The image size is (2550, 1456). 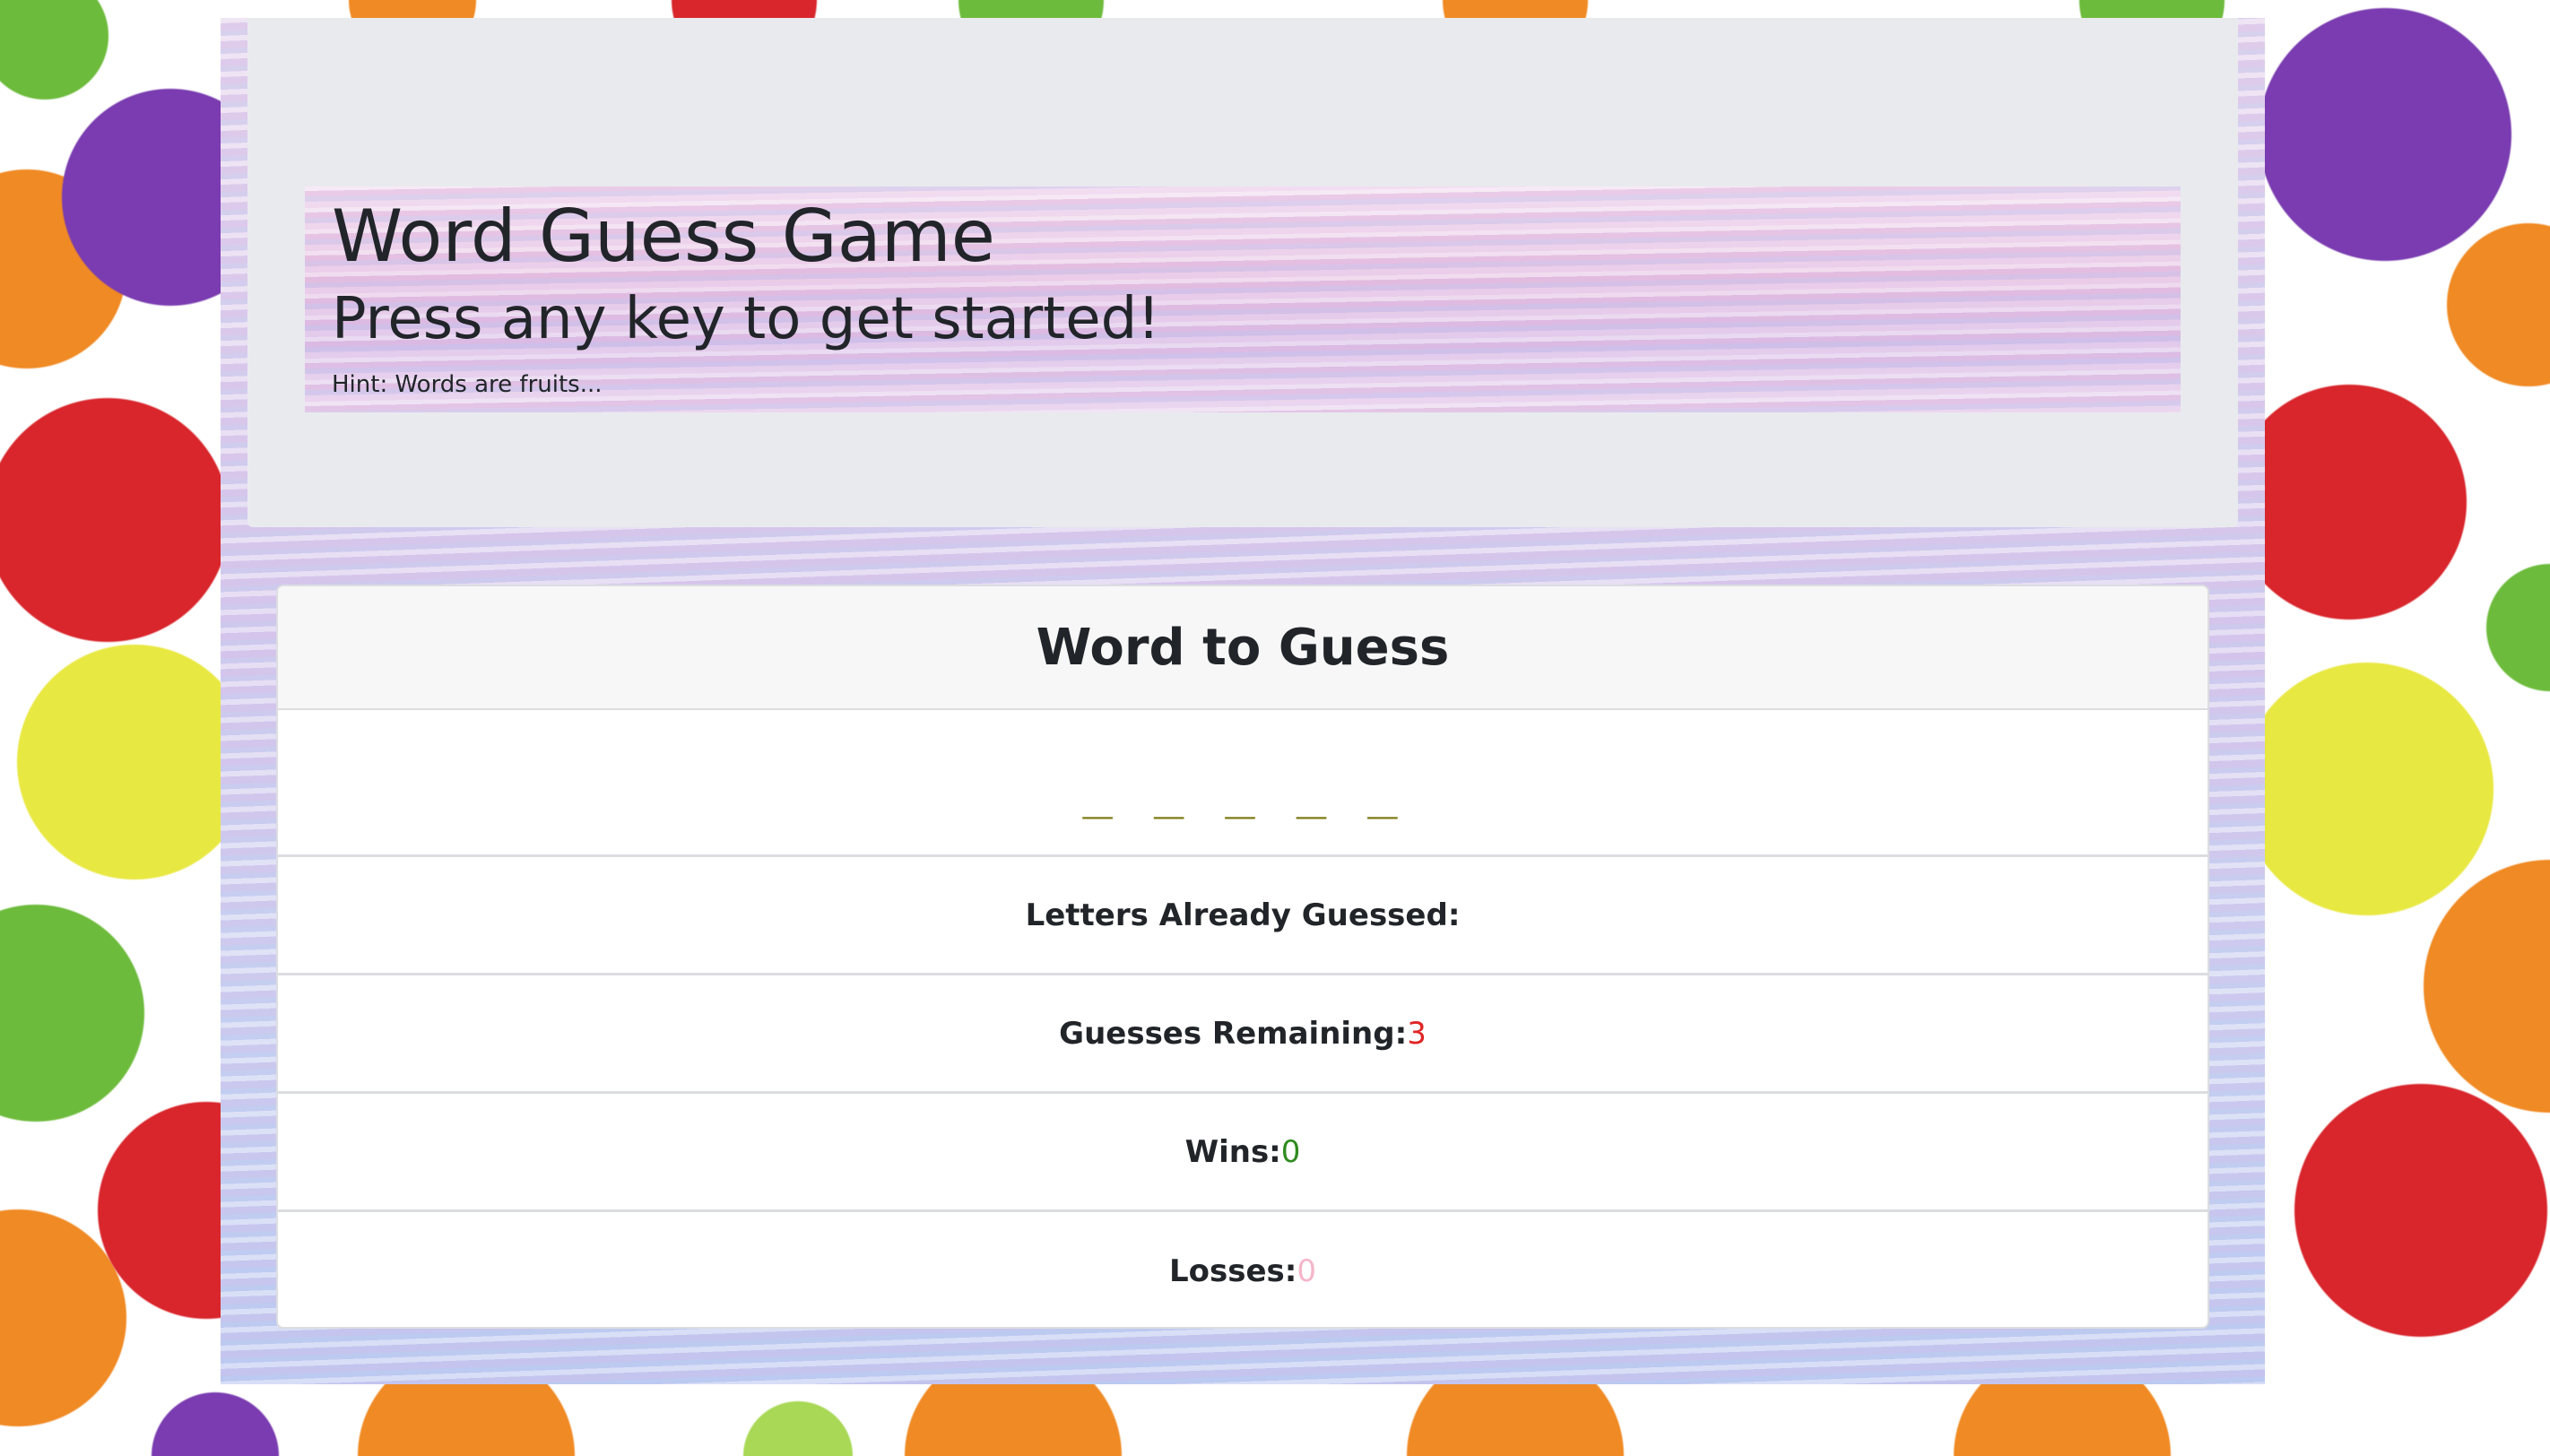 What do you see at coordinates (1232, 1271) in the screenshot?
I see `losses-label: Losses:` at bounding box center [1232, 1271].